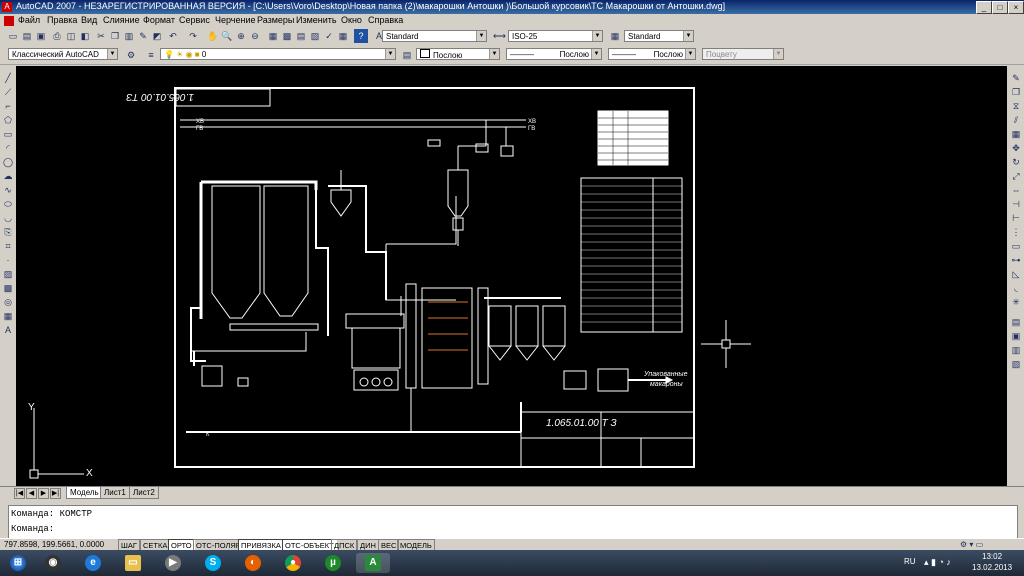 The width and height of the screenshot is (1024, 576). Describe the element at coordinates (351, 20) in the screenshot. I see `menu-window: Окно` at that location.